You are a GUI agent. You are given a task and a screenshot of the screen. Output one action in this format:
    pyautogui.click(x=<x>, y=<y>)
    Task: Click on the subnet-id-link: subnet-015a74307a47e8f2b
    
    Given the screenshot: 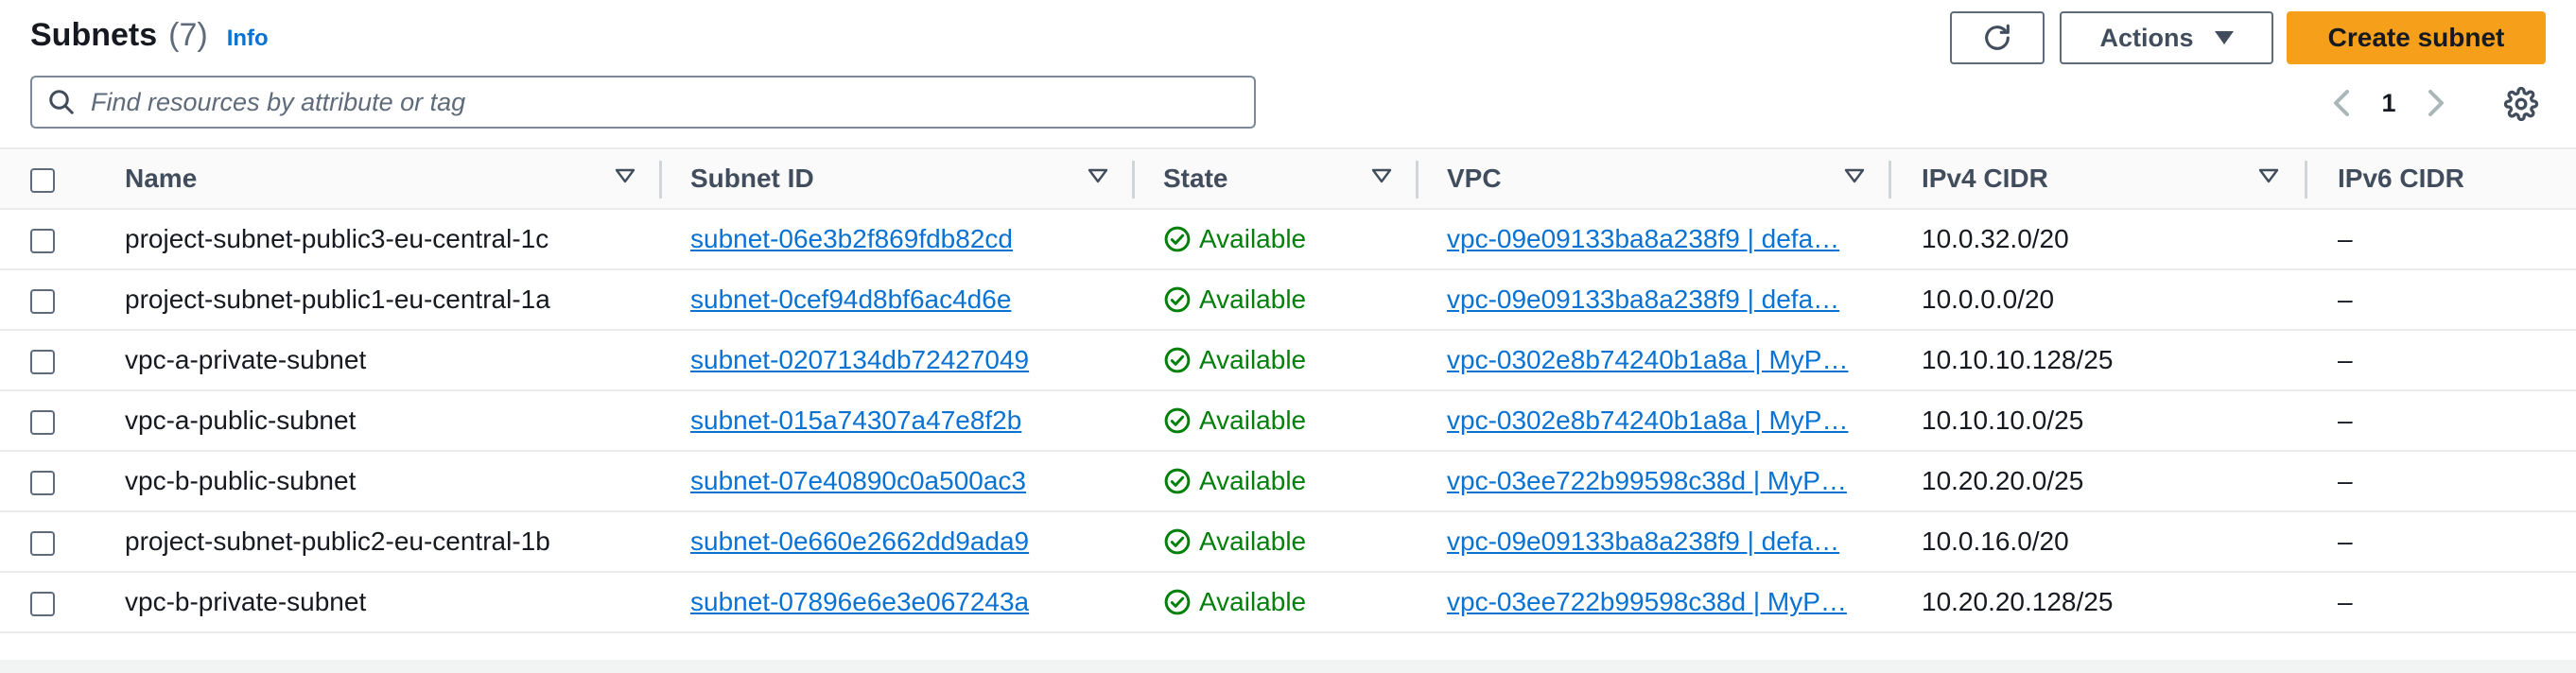 What is the action you would take?
    pyautogui.click(x=855, y=420)
    